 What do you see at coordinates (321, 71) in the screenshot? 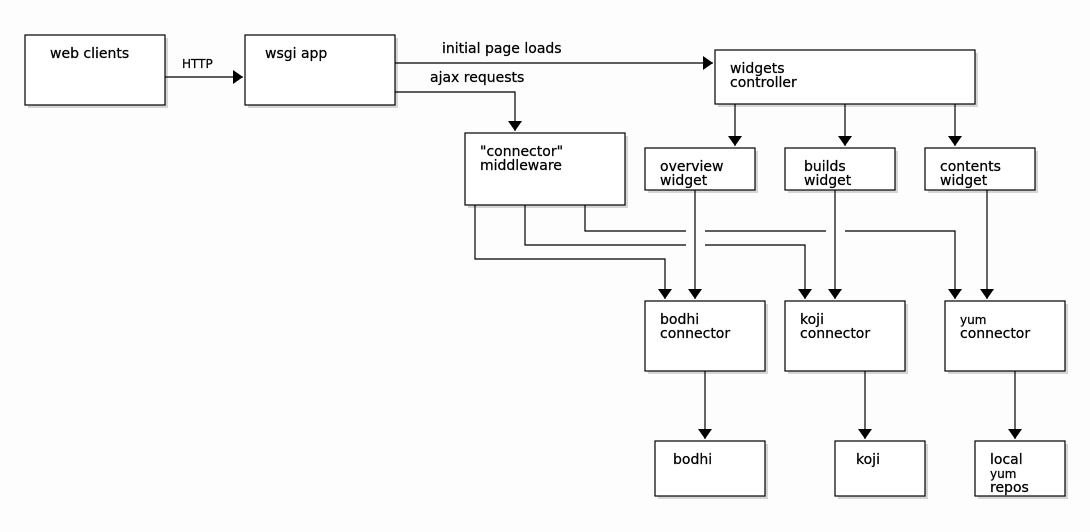
I see `node-wsgi-app: wsgi app` at bounding box center [321, 71].